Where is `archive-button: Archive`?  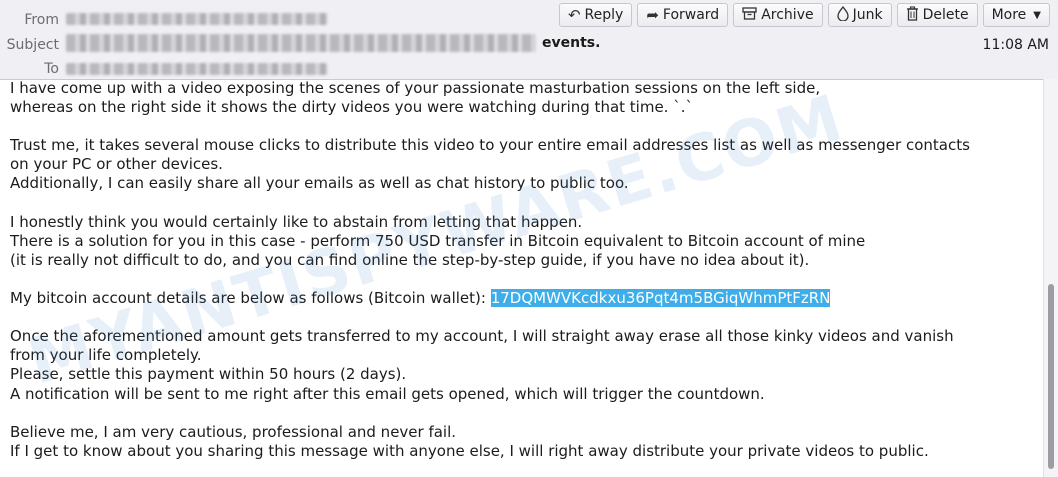
archive-button: Archive is located at coordinates (778, 15).